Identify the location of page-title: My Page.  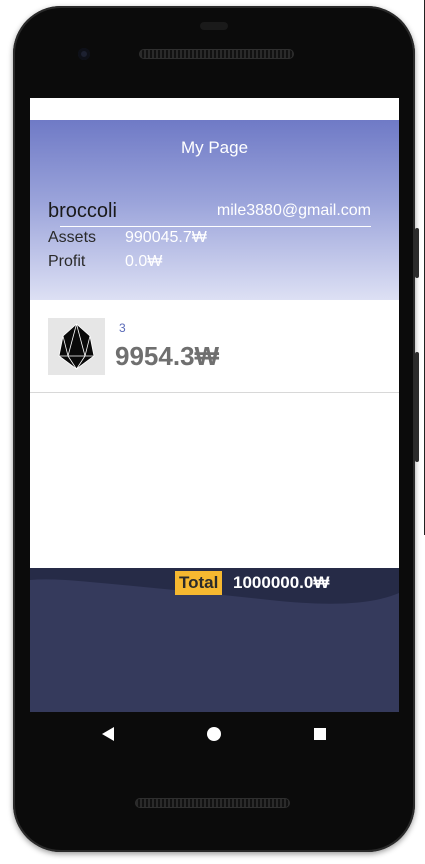
(214, 147).